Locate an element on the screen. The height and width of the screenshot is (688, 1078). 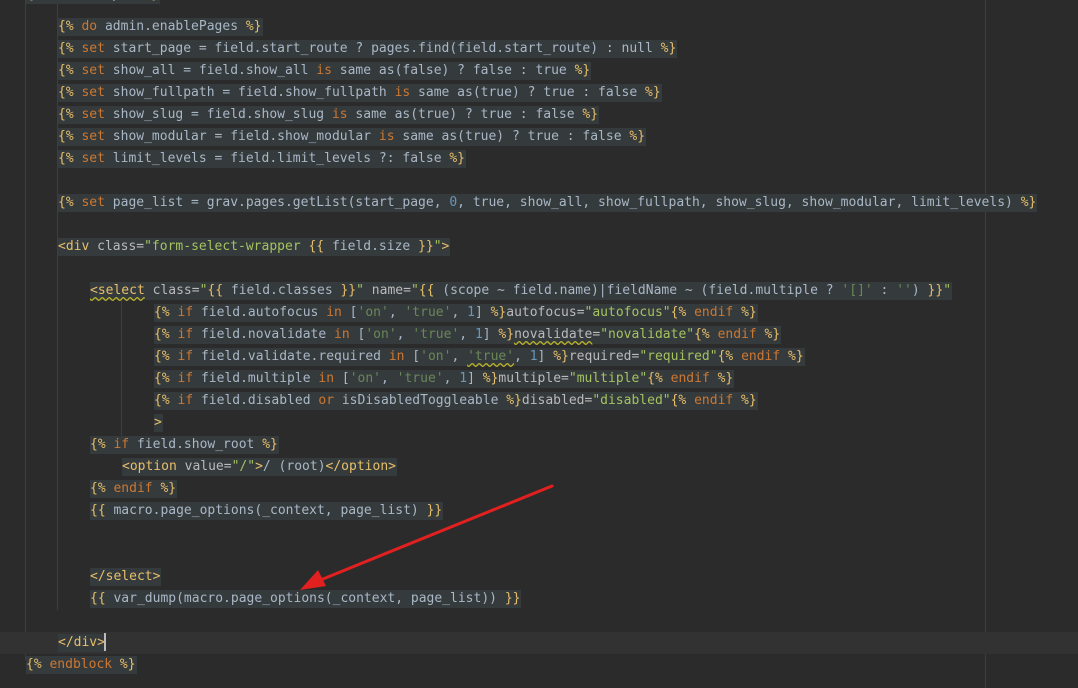
annotation-arrow is located at coordinates (427, 537).